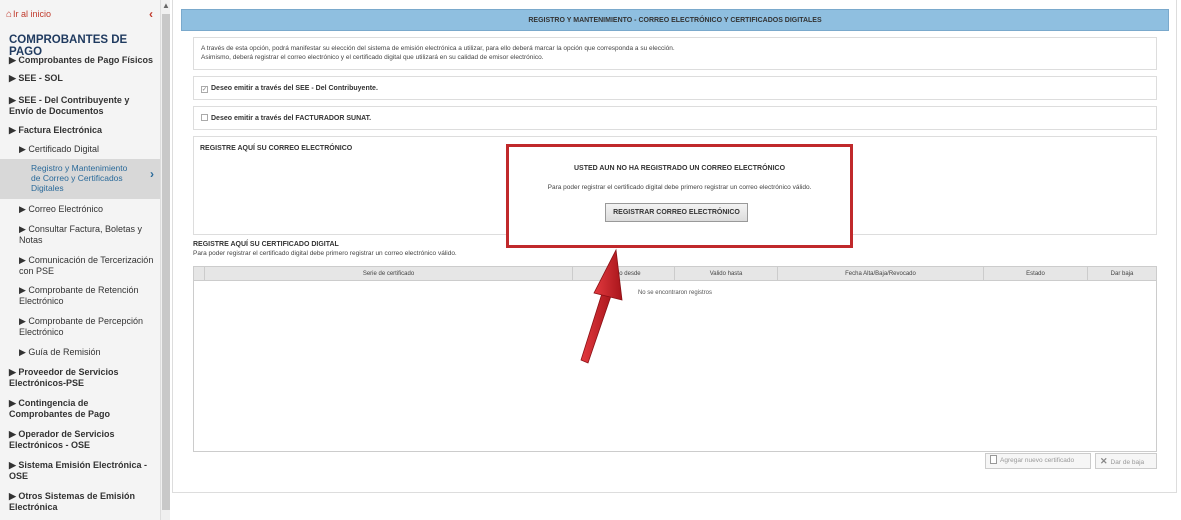  What do you see at coordinates (204, 89) in the screenshot?
I see `see-checkbox: ✓` at bounding box center [204, 89].